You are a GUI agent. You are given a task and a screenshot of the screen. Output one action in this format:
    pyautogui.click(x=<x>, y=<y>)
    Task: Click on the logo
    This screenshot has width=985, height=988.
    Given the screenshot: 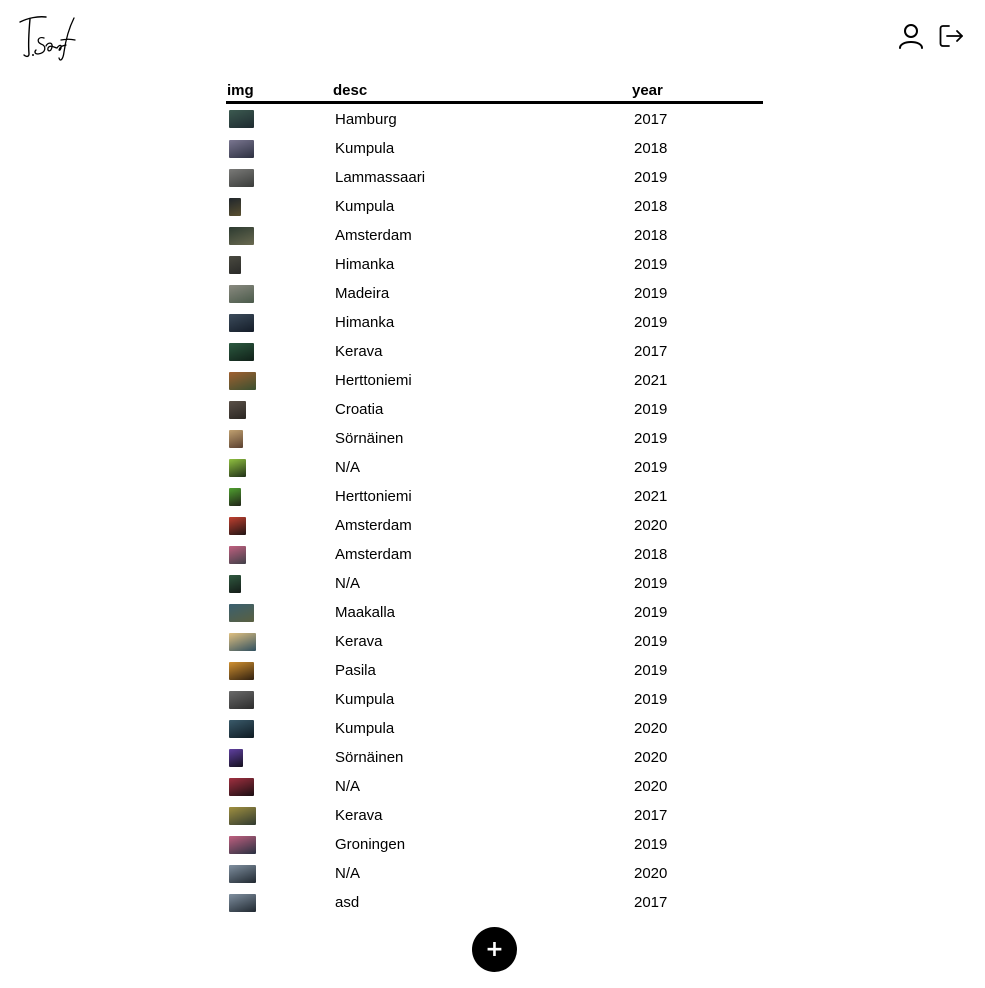 What is the action you would take?
    pyautogui.click(x=47, y=38)
    